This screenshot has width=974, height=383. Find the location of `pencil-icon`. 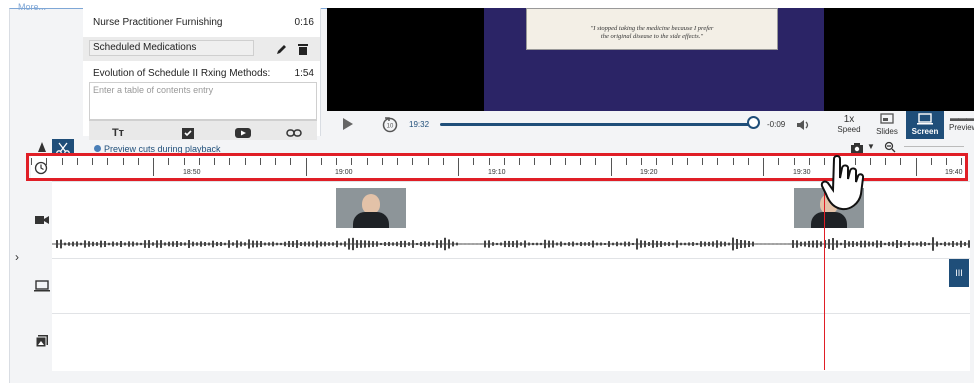

pencil-icon is located at coordinates (282, 49).